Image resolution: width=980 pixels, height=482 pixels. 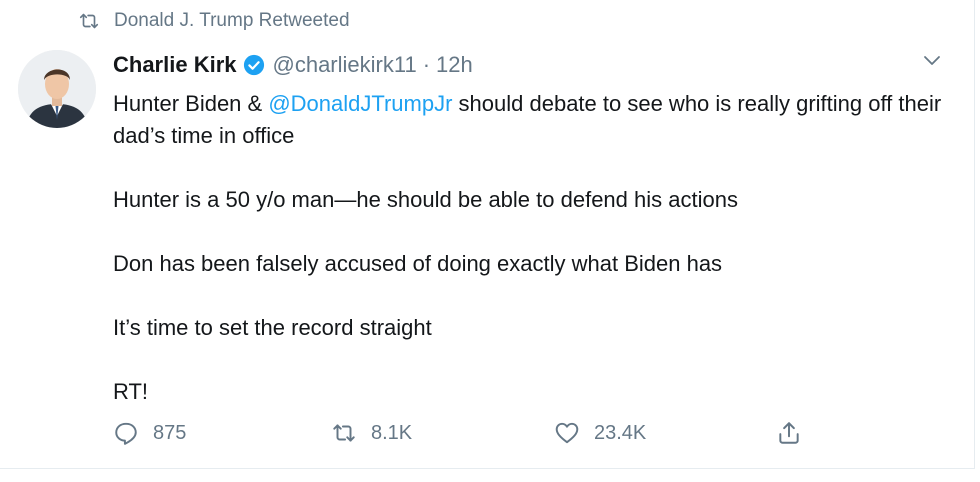 What do you see at coordinates (392, 432) in the screenshot?
I see `retweet-count: 8.1K` at bounding box center [392, 432].